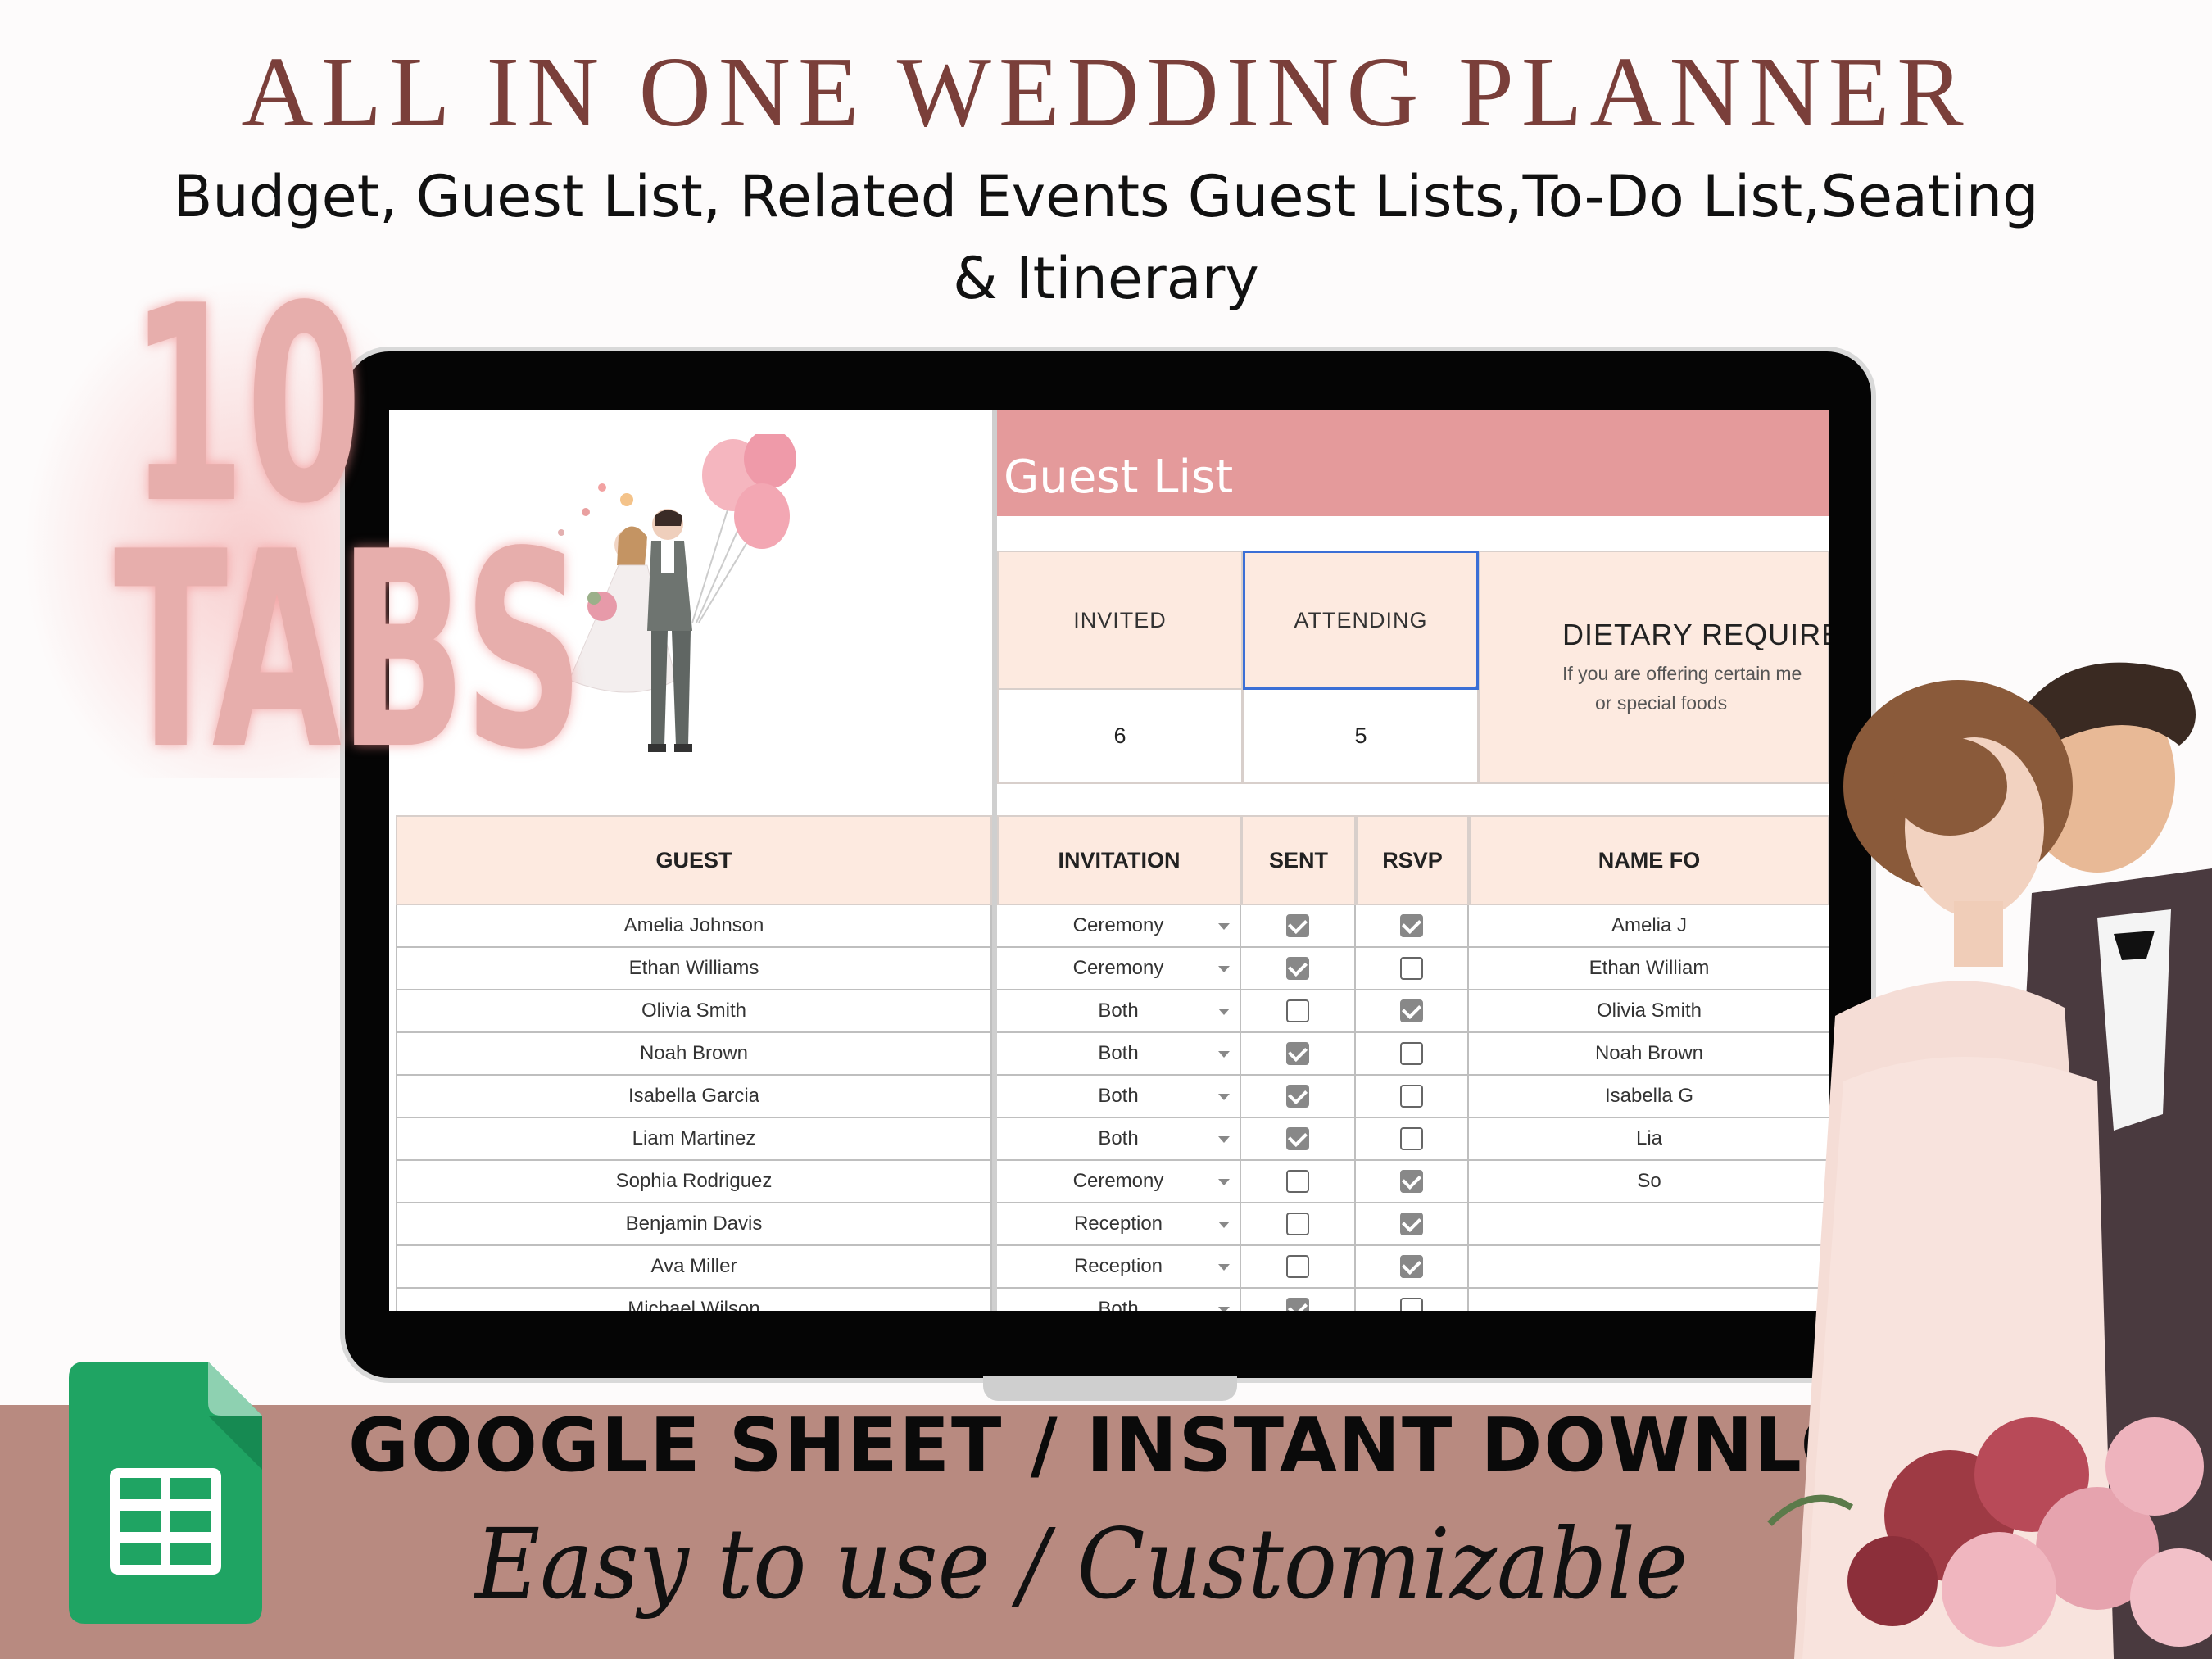 Image resolution: width=2212 pixels, height=1659 pixels. I want to click on invited-value-cell: 6, so click(1120, 737).